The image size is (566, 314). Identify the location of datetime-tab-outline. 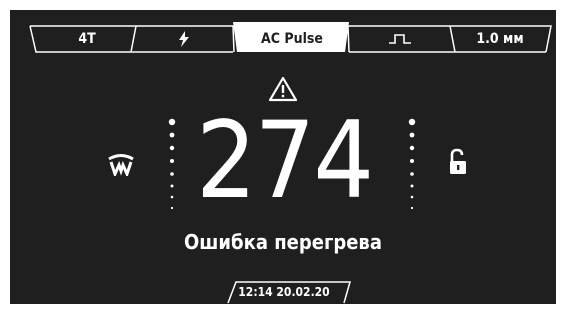
(289, 292).